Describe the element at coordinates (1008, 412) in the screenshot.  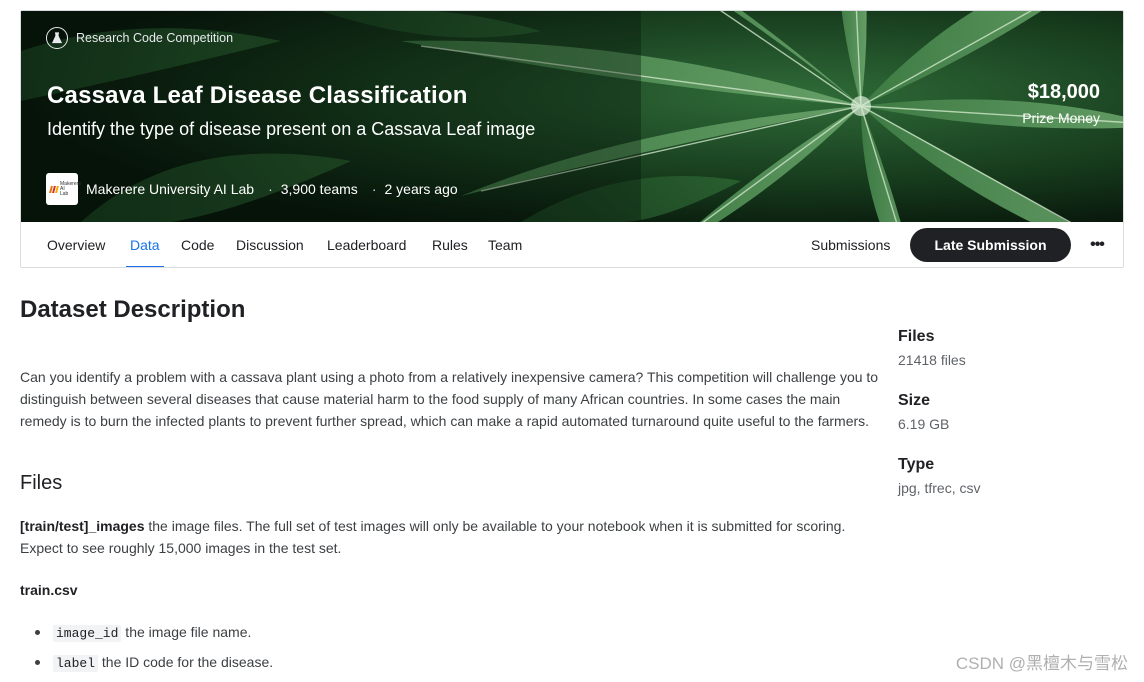
I see `size-meta: Size 6.19 GB` at that location.